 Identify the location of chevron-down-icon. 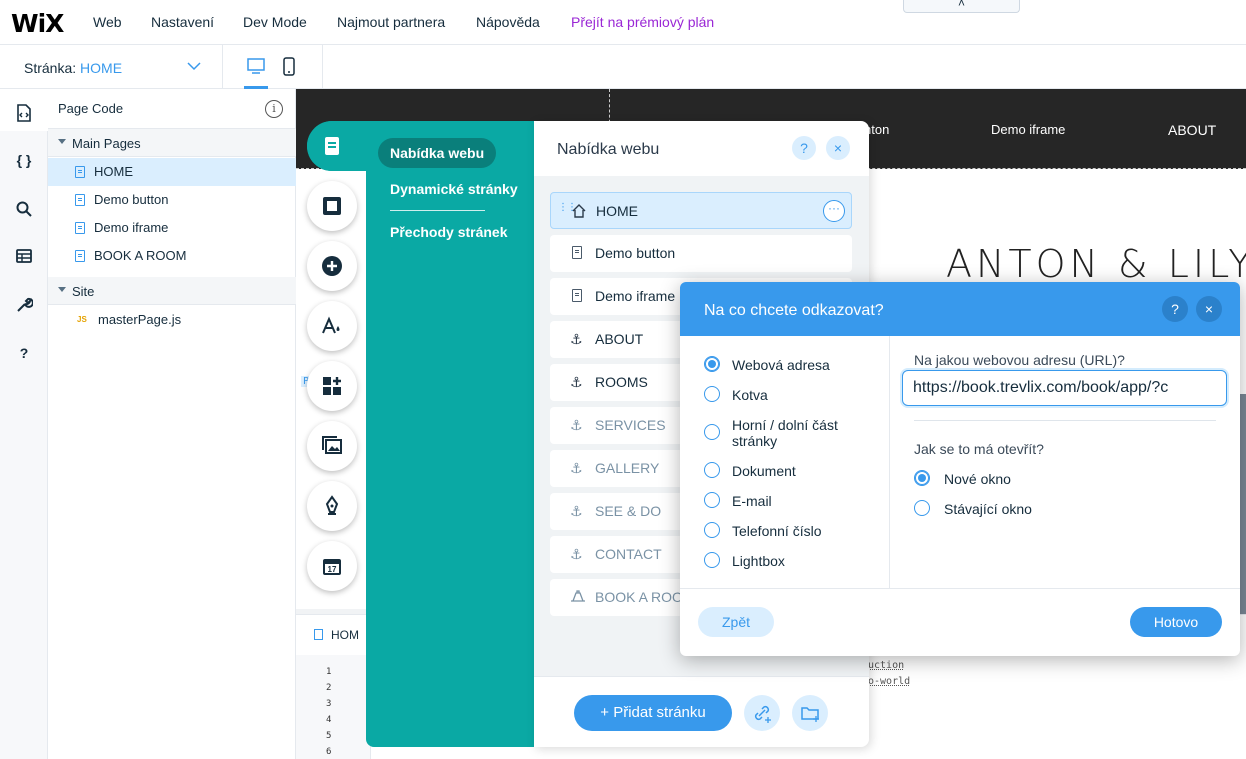
(194, 66).